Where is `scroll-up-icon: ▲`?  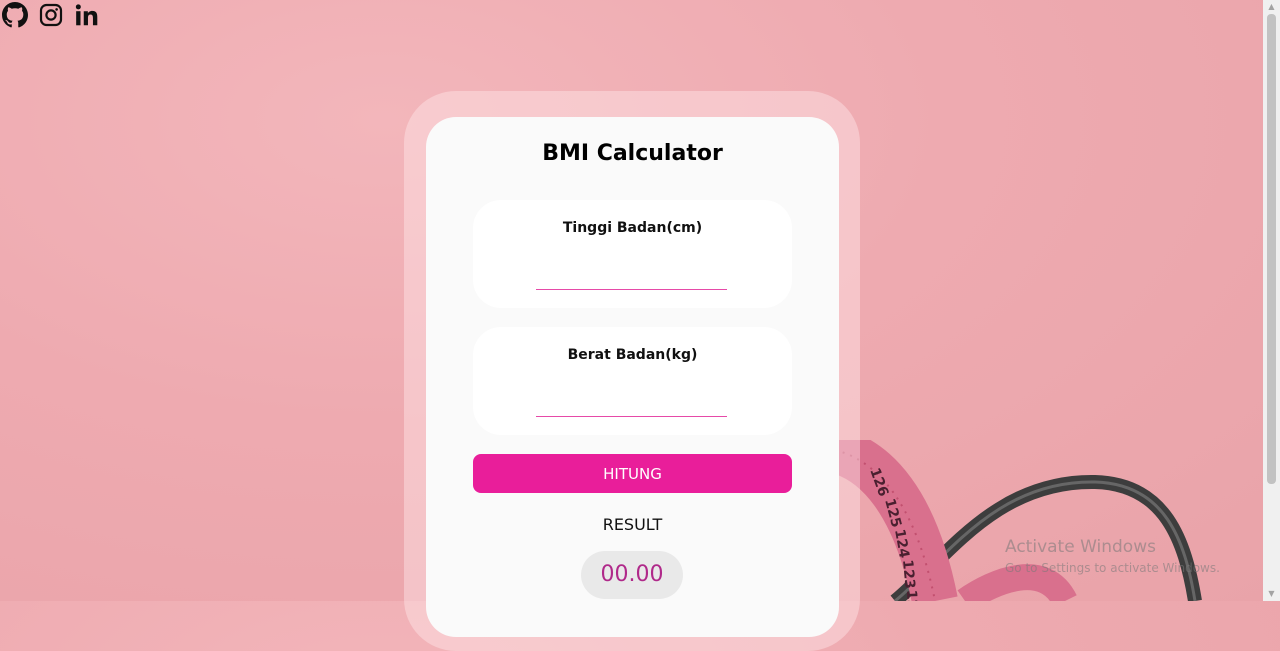 scroll-up-icon: ▲ is located at coordinates (1271, 7).